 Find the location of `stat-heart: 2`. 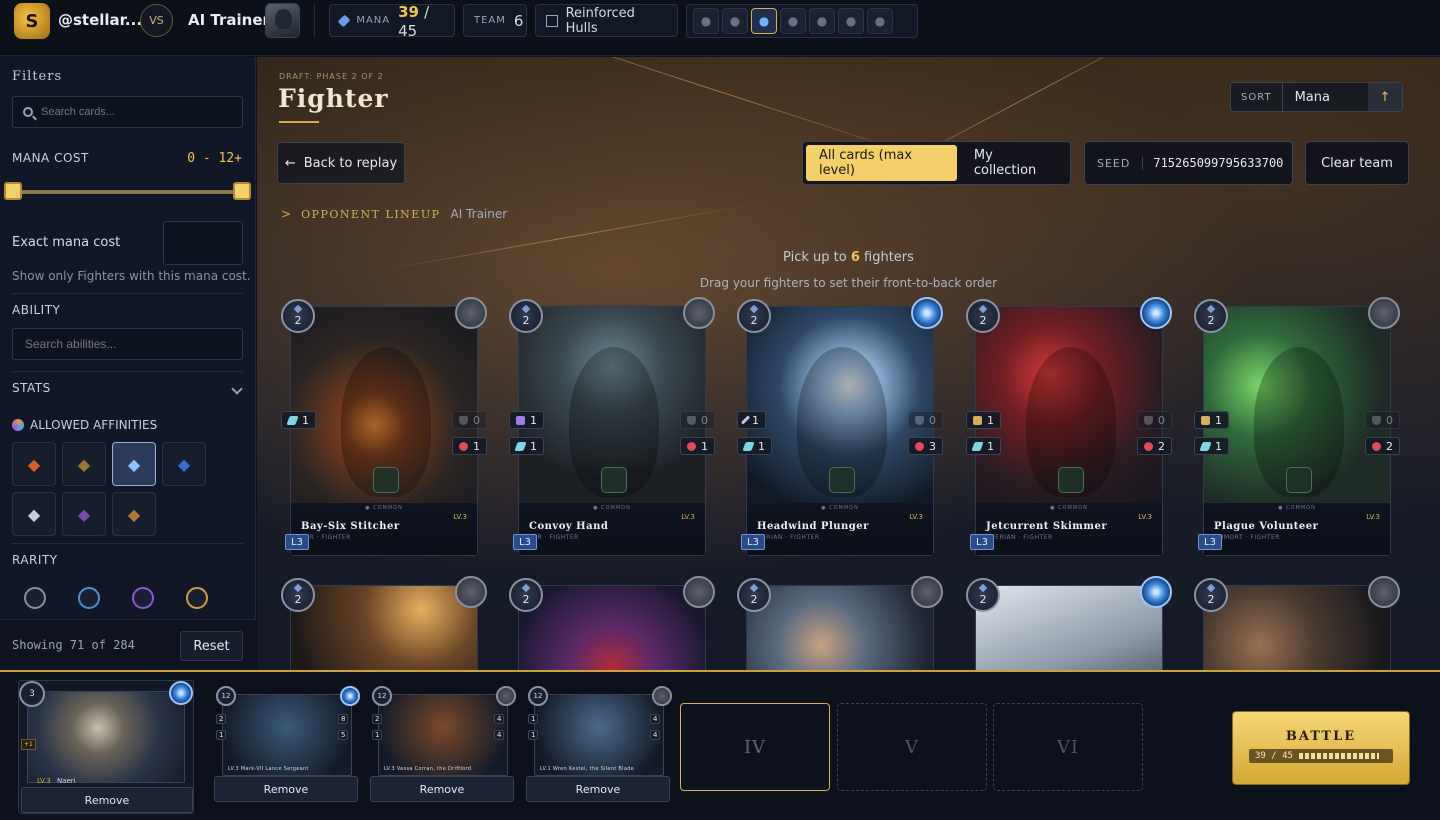

stat-heart: 2 is located at coordinates (1154, 446).